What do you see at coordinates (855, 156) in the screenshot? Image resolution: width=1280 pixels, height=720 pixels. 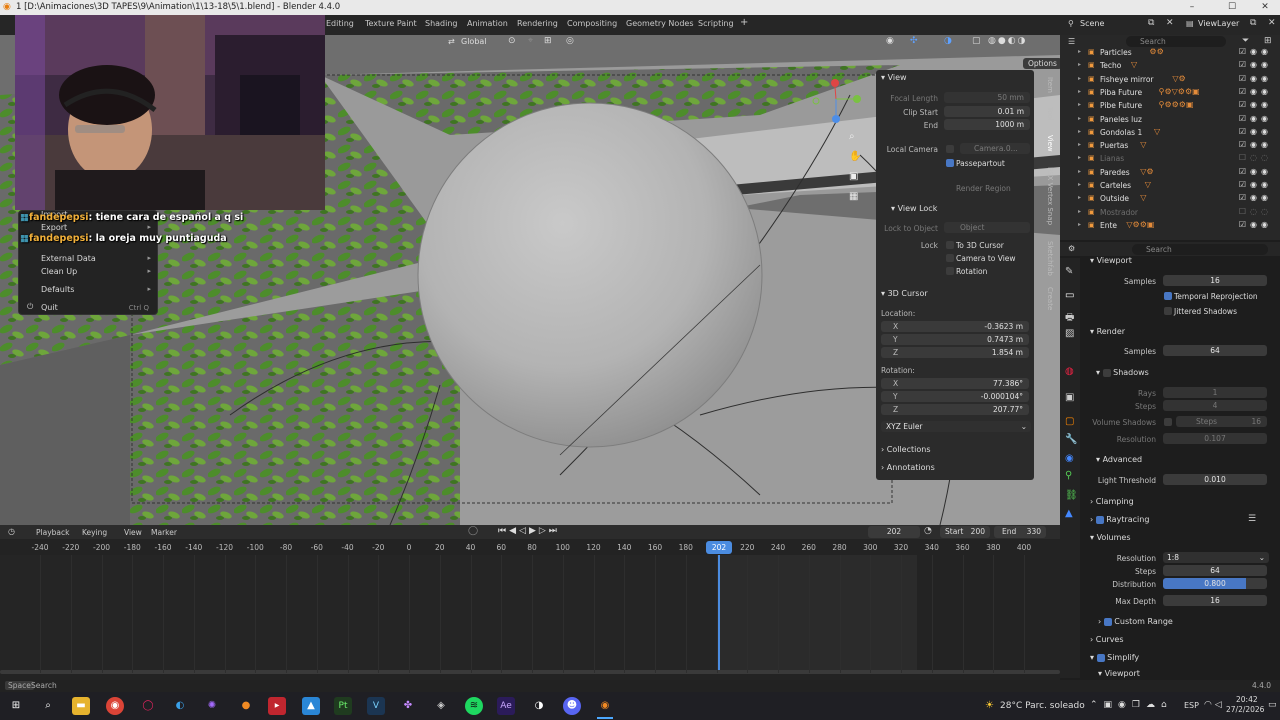 I see `pan-hand-icon: ✋` at bounding box center [855, 156].